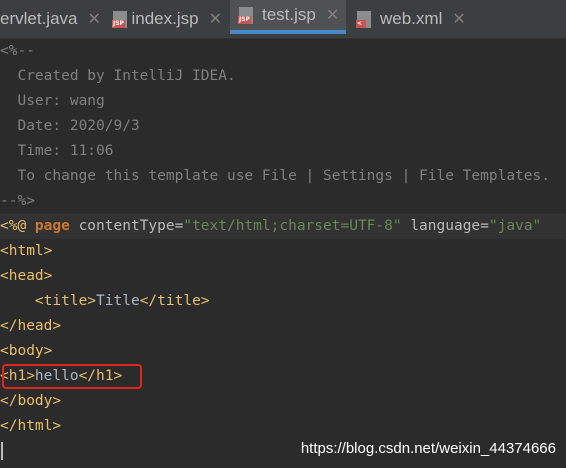 The image size is (566, 468). What do you see at coordinates (26, 276) in the screenshot?
I see `code-line-10: <head>` at bounding box center [26, 276].